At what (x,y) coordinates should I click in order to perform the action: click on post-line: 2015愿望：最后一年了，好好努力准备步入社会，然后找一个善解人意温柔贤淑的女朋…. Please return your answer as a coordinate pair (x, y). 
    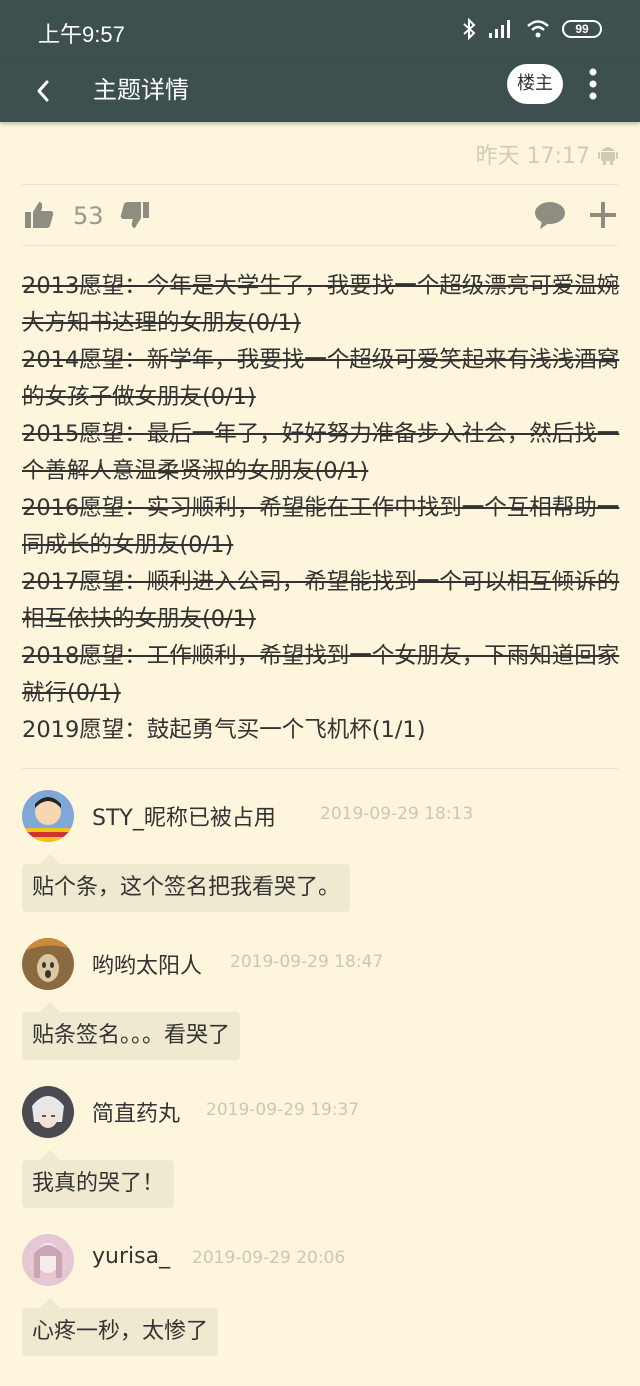
    Looking at the image, I should click on (321, 452).